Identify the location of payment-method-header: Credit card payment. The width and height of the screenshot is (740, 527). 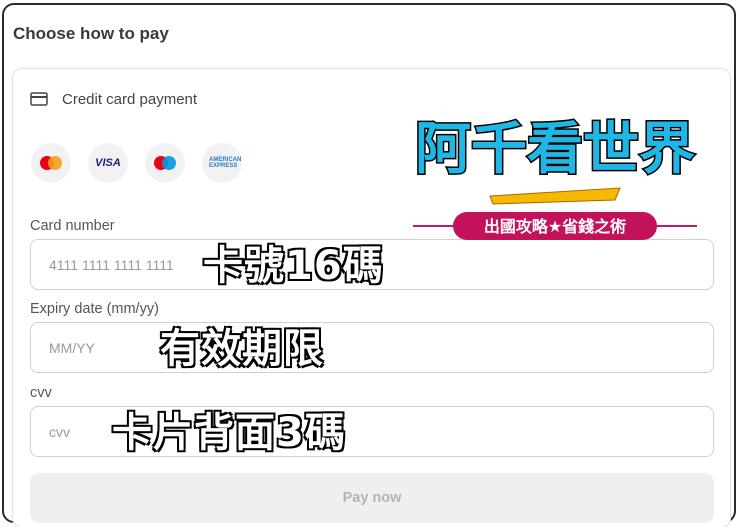
(113, 99).